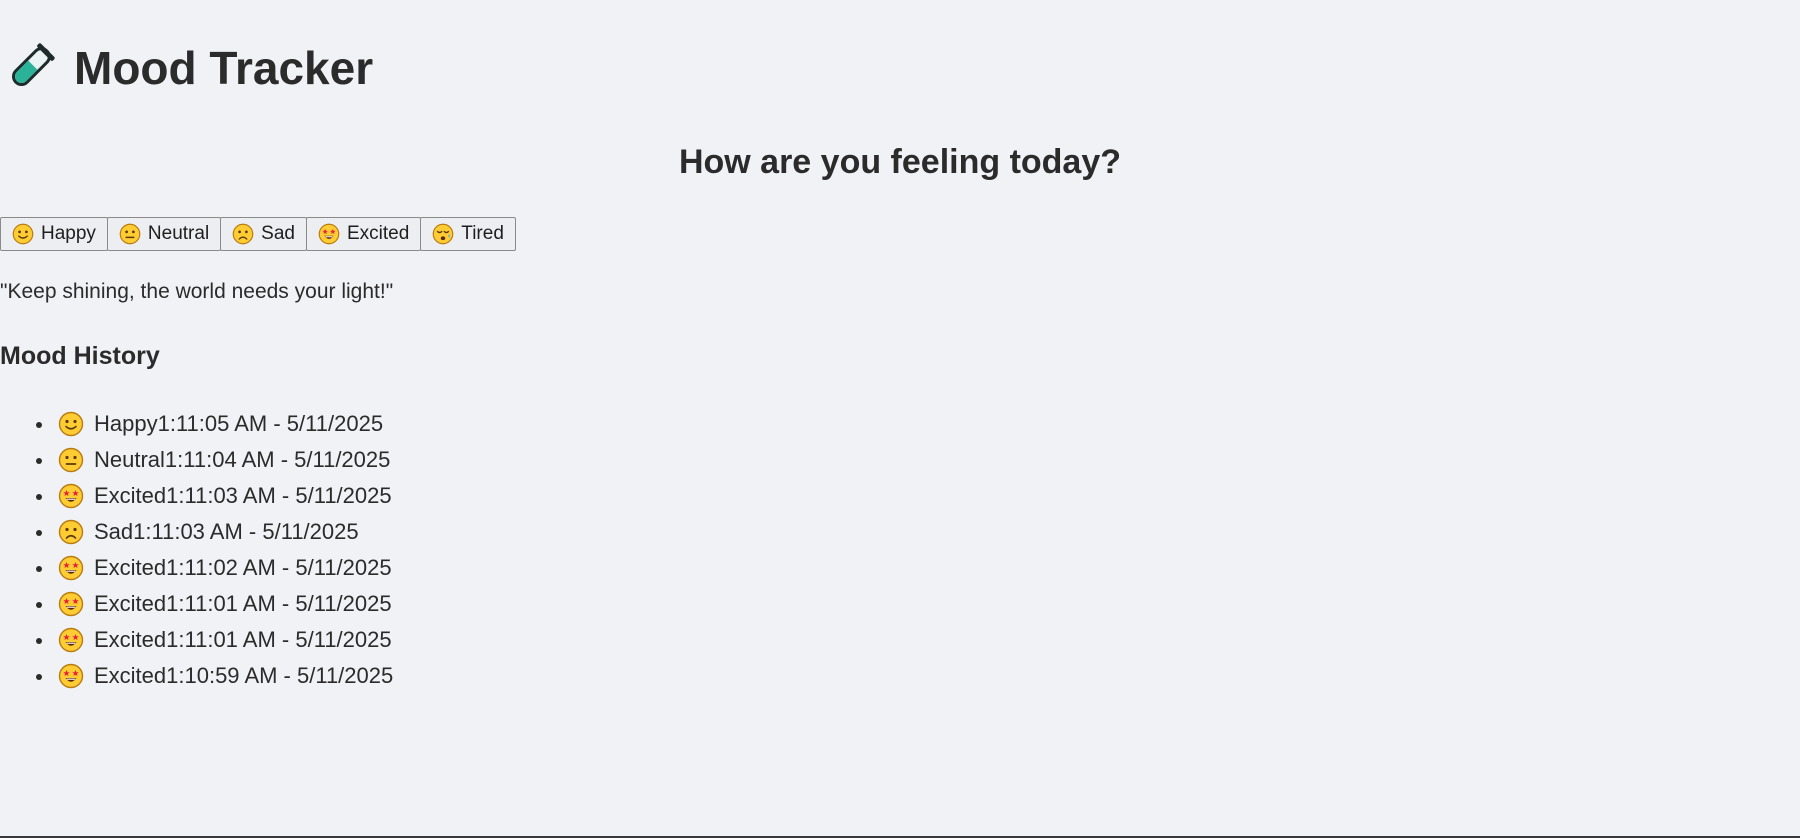 The image size is (1800, 838). What do you see at coordinates (900, 162) in the screenshot?
I see `mood-question: How are you feeling today?` at bounding box center [900, 162].